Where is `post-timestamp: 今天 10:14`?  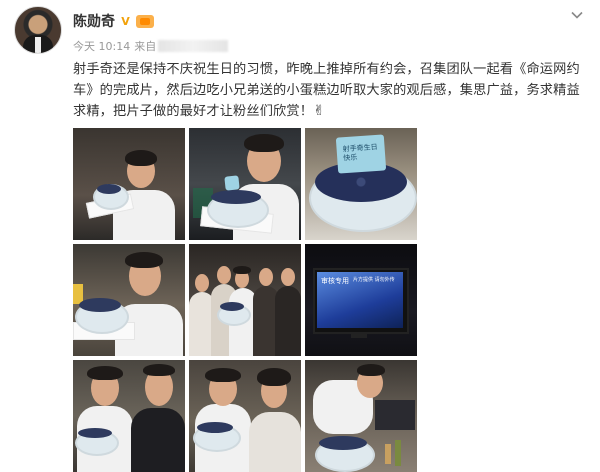 post-timestamp: 今天 10:14 is located at coordinates (101, 46).